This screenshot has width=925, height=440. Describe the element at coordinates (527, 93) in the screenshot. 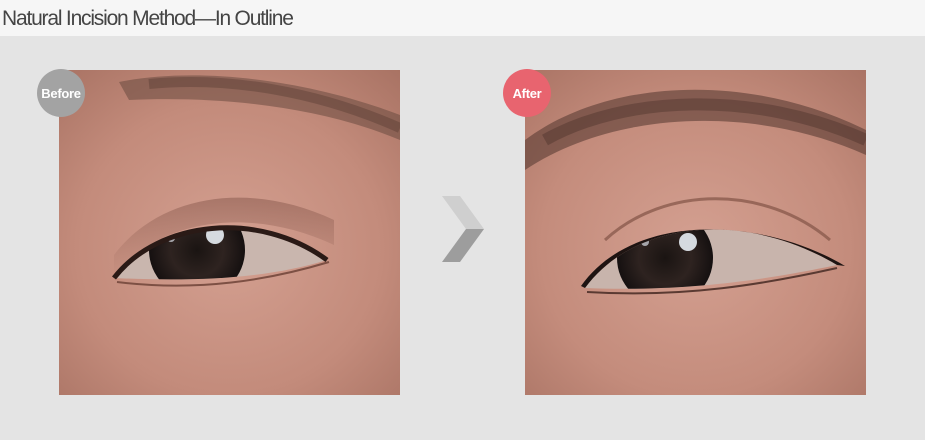

I see `after-badge: After` at that location.